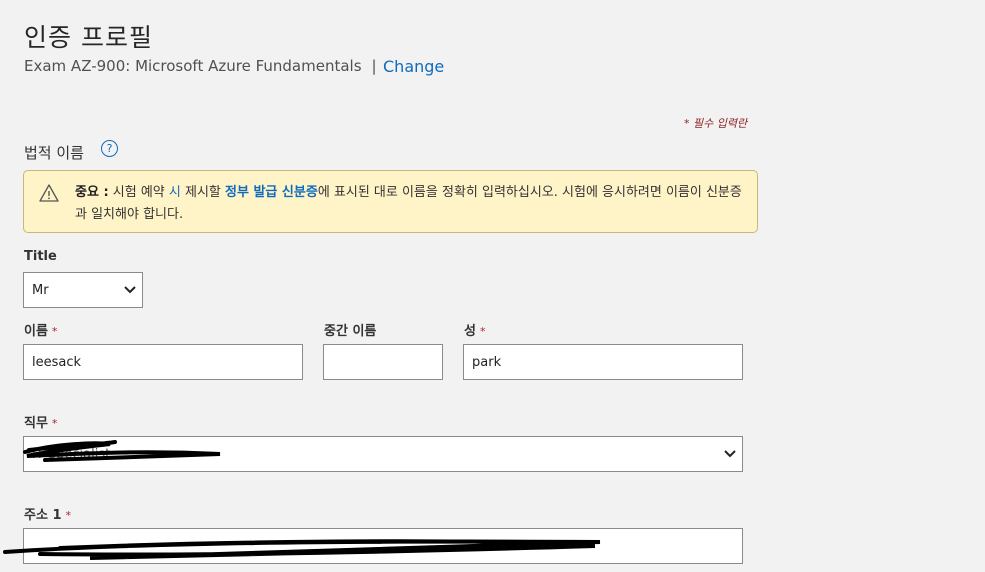 Image resolution: width=985 pixels, height=572 pixels. Describe the element at coordinates (470, 331) in the screenshot. I see `last-name-label: 성` at that location.